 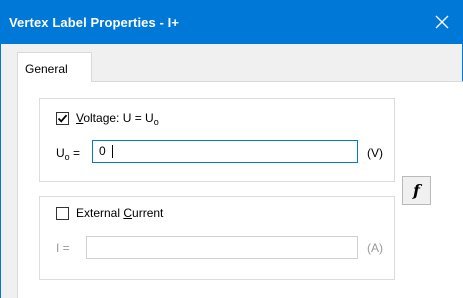 I want to click on close-button, so click(x=441, y=22).